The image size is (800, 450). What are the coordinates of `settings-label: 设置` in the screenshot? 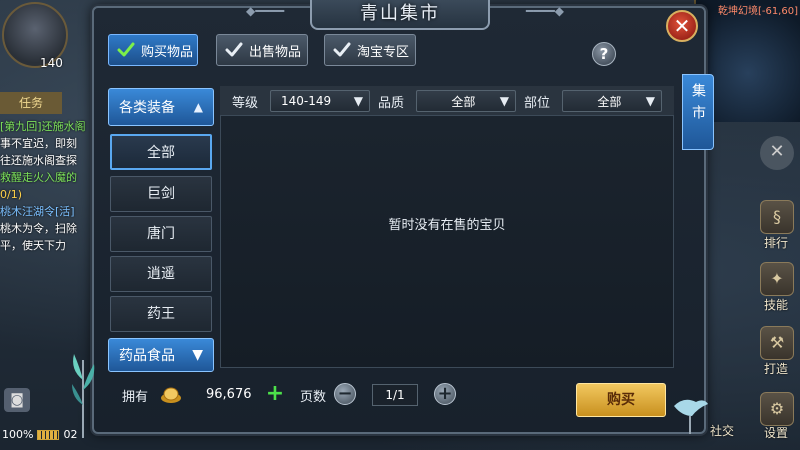 It's located at (776, 432).